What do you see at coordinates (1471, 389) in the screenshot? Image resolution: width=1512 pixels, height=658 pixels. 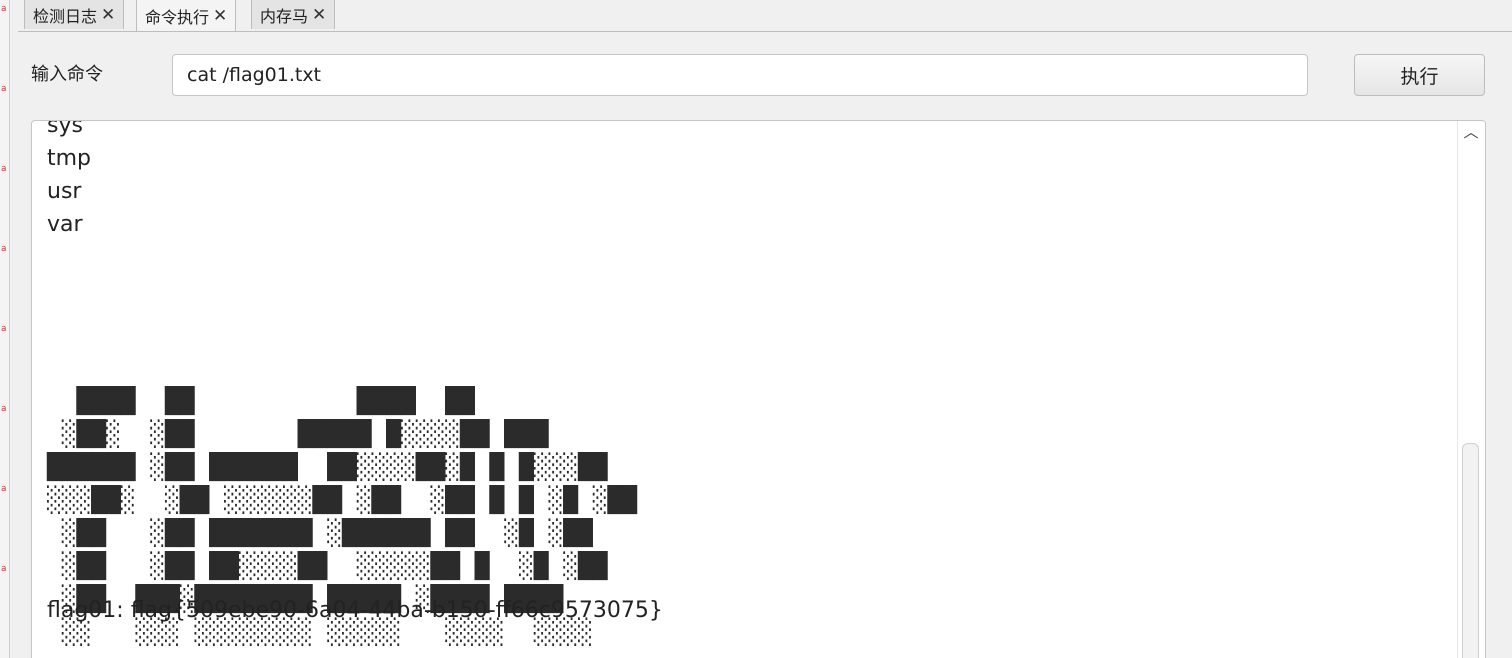 I see `vertical-scrollbar: ︿` at bounding box center [1471, 389].